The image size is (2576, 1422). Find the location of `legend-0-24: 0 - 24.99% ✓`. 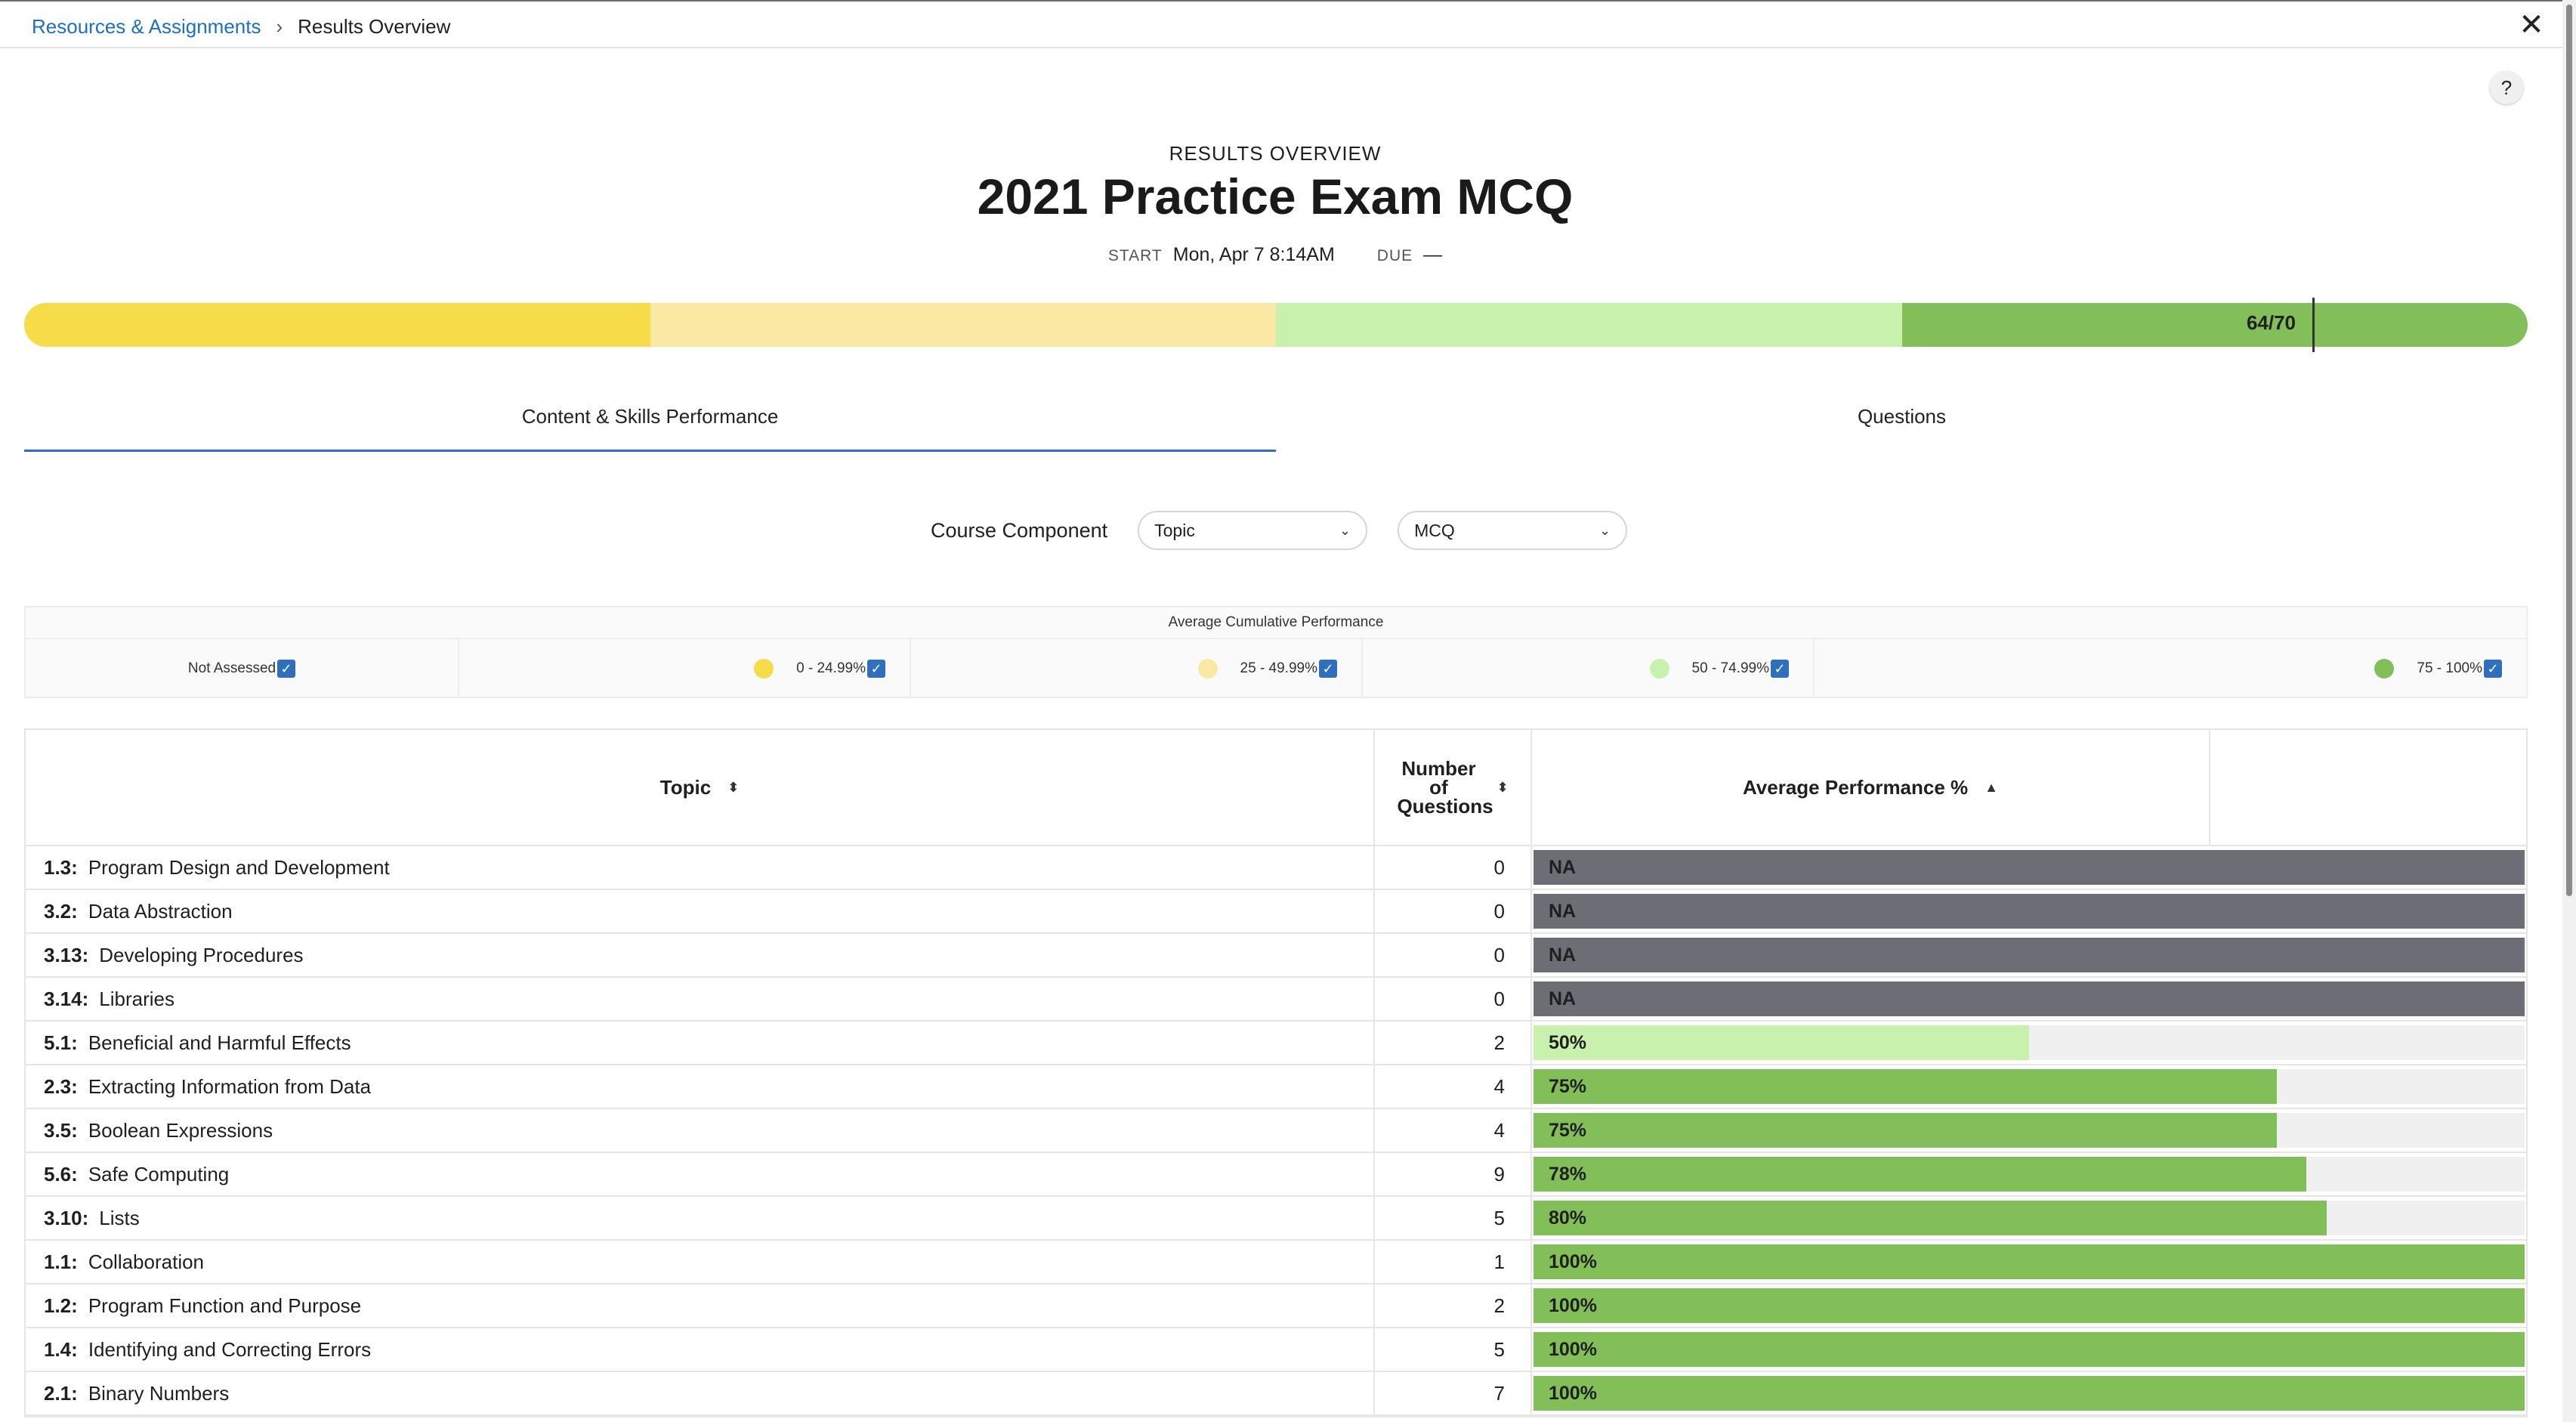

legend-0-24: 0 - 24.99% ✓ is located at coordinates (685, 668).